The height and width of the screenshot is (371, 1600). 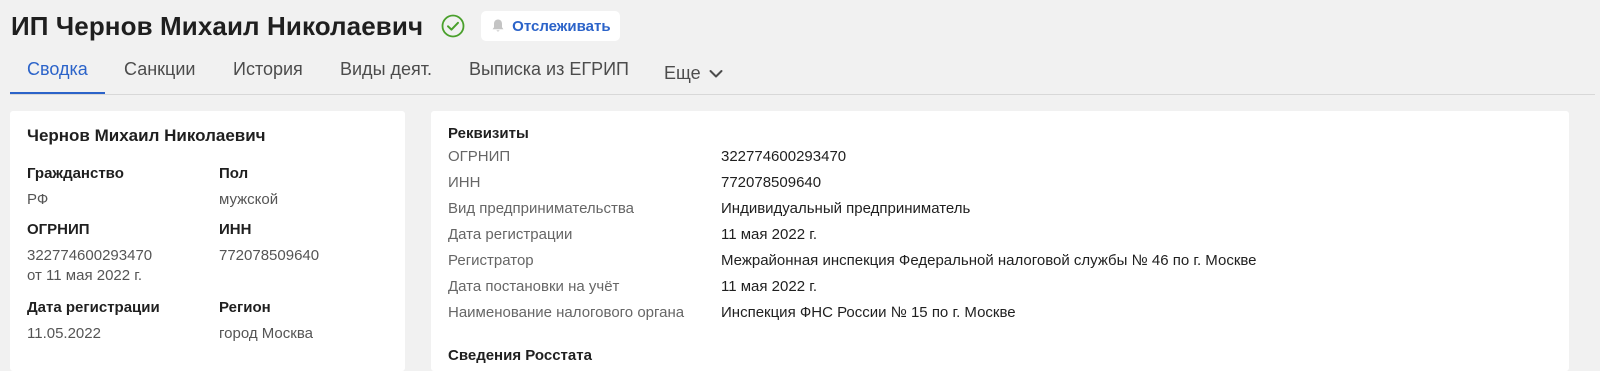 What do you see at coordinates (682, 73) in the screenshot?
I see `tab-label: Еще` at bounding box center [682, 73].